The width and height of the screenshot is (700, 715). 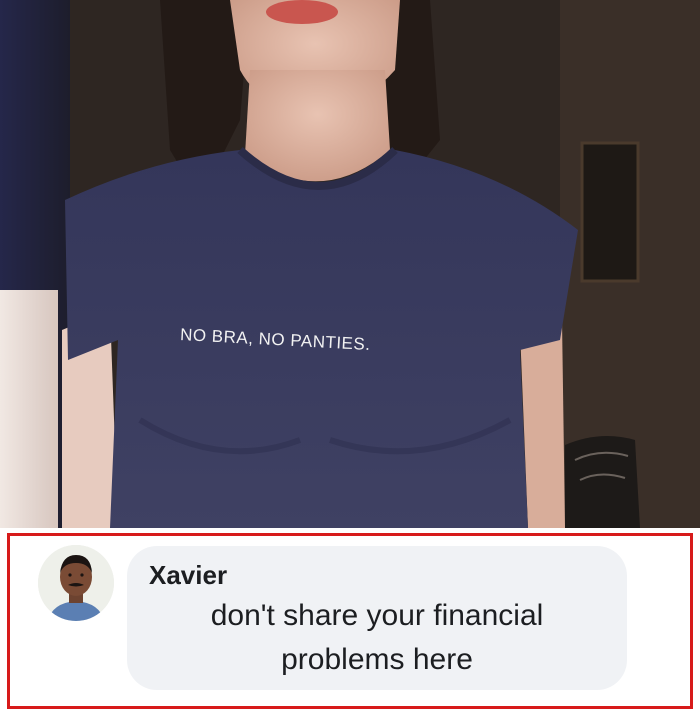 What do you see at coordinates (76, 583) in the screenshot?
I see `person-avatar-icon` at bounding box center [76, 583].